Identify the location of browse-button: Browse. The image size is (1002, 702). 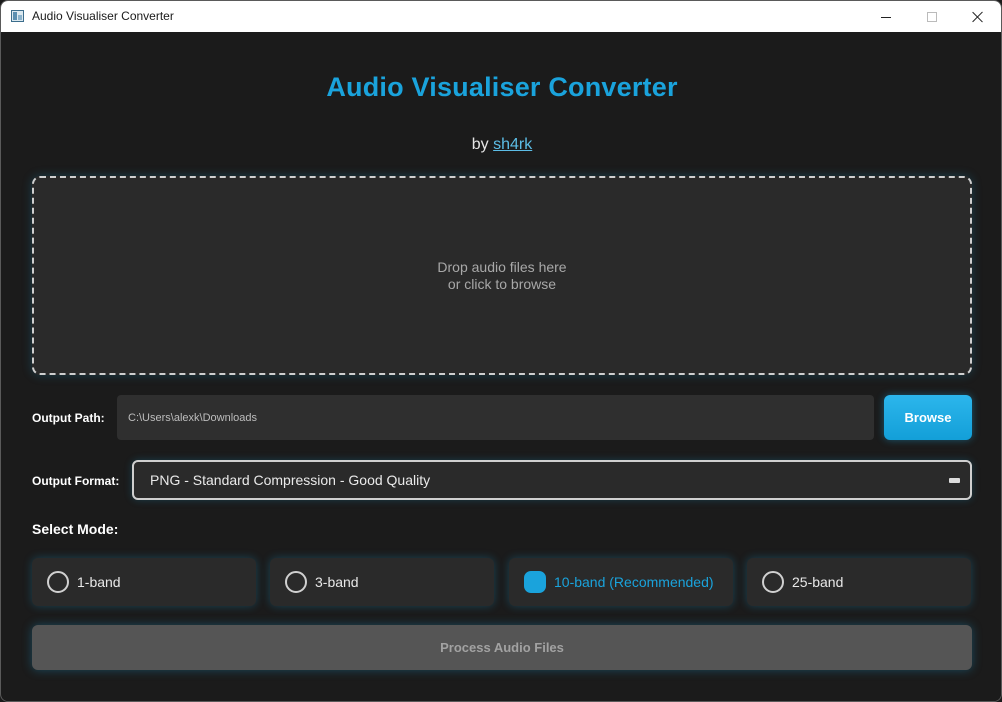
(928, 417).